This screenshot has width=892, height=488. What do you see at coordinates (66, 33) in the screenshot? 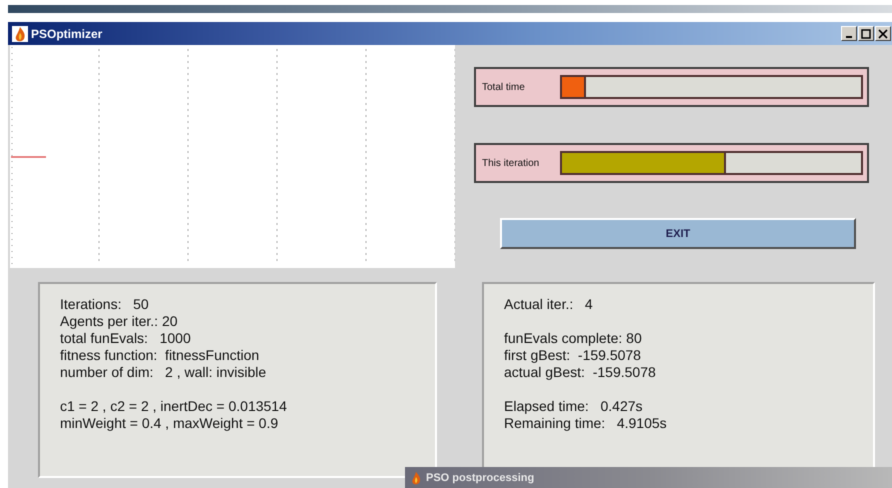
I see `window-title: PSOptimizer` at bounding box center [66, 33].